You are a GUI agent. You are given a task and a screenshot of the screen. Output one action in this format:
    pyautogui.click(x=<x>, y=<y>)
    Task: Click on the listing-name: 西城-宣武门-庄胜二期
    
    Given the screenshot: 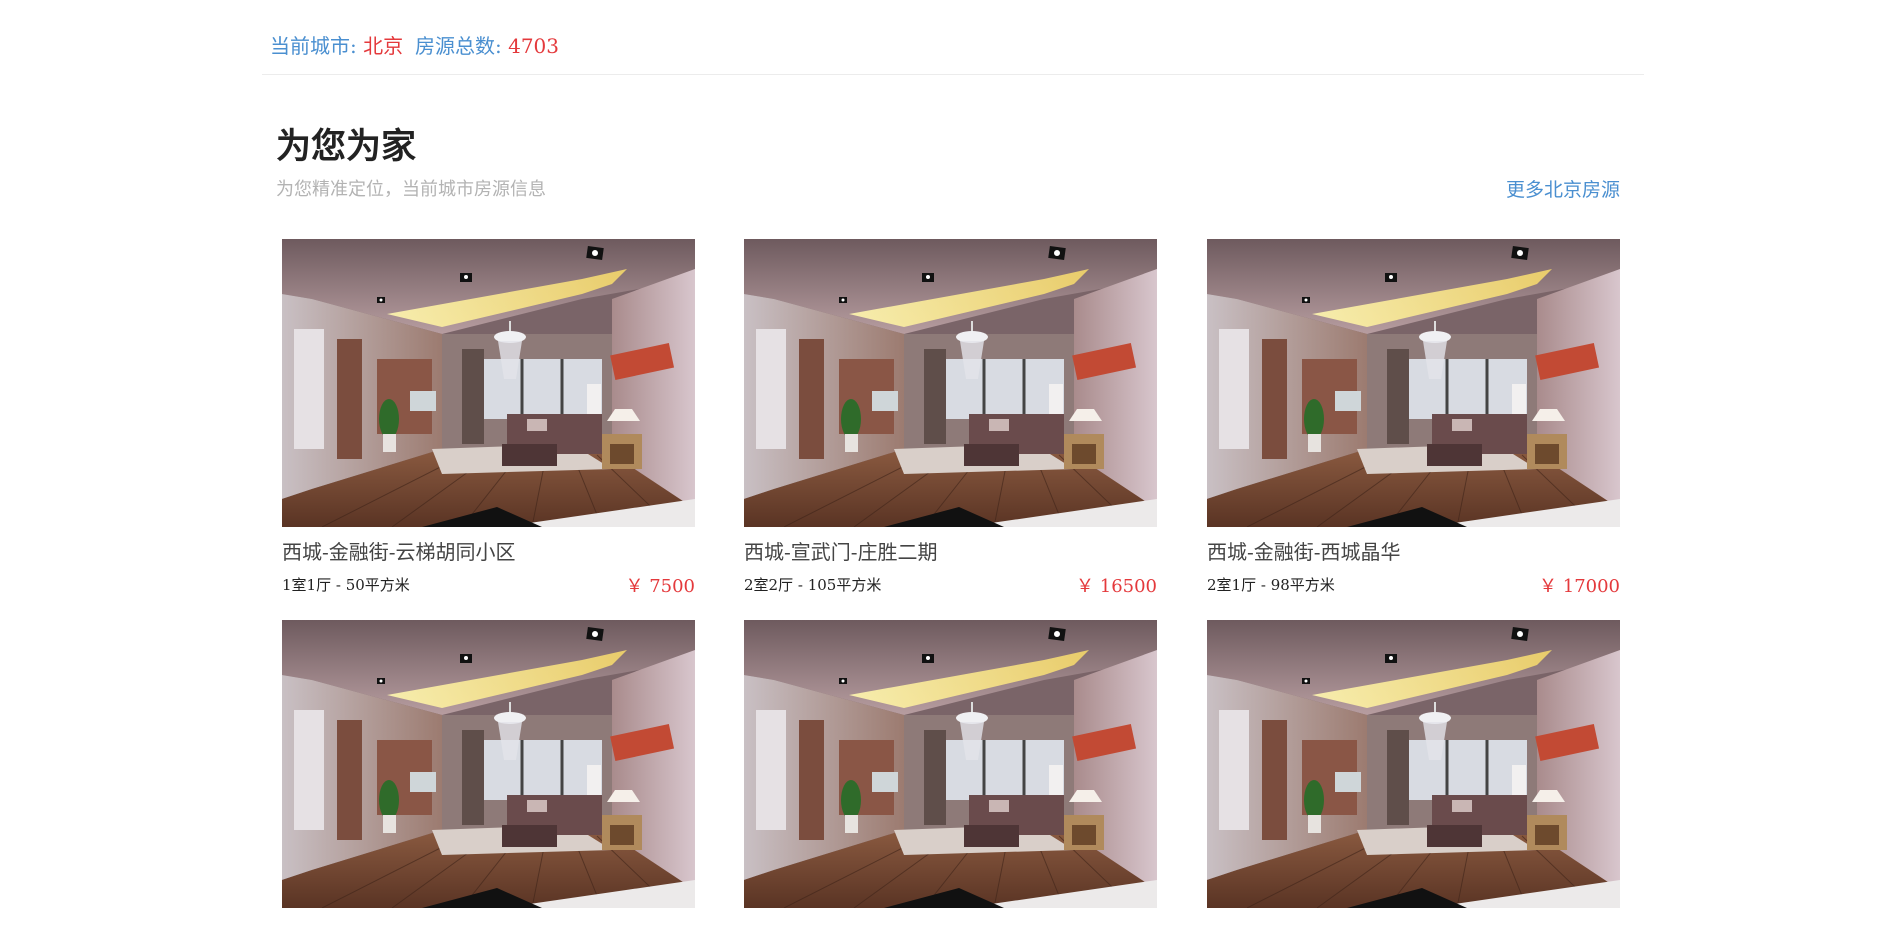 What is the action you would take?
    pyautogui.click(x=841, y=552)
    